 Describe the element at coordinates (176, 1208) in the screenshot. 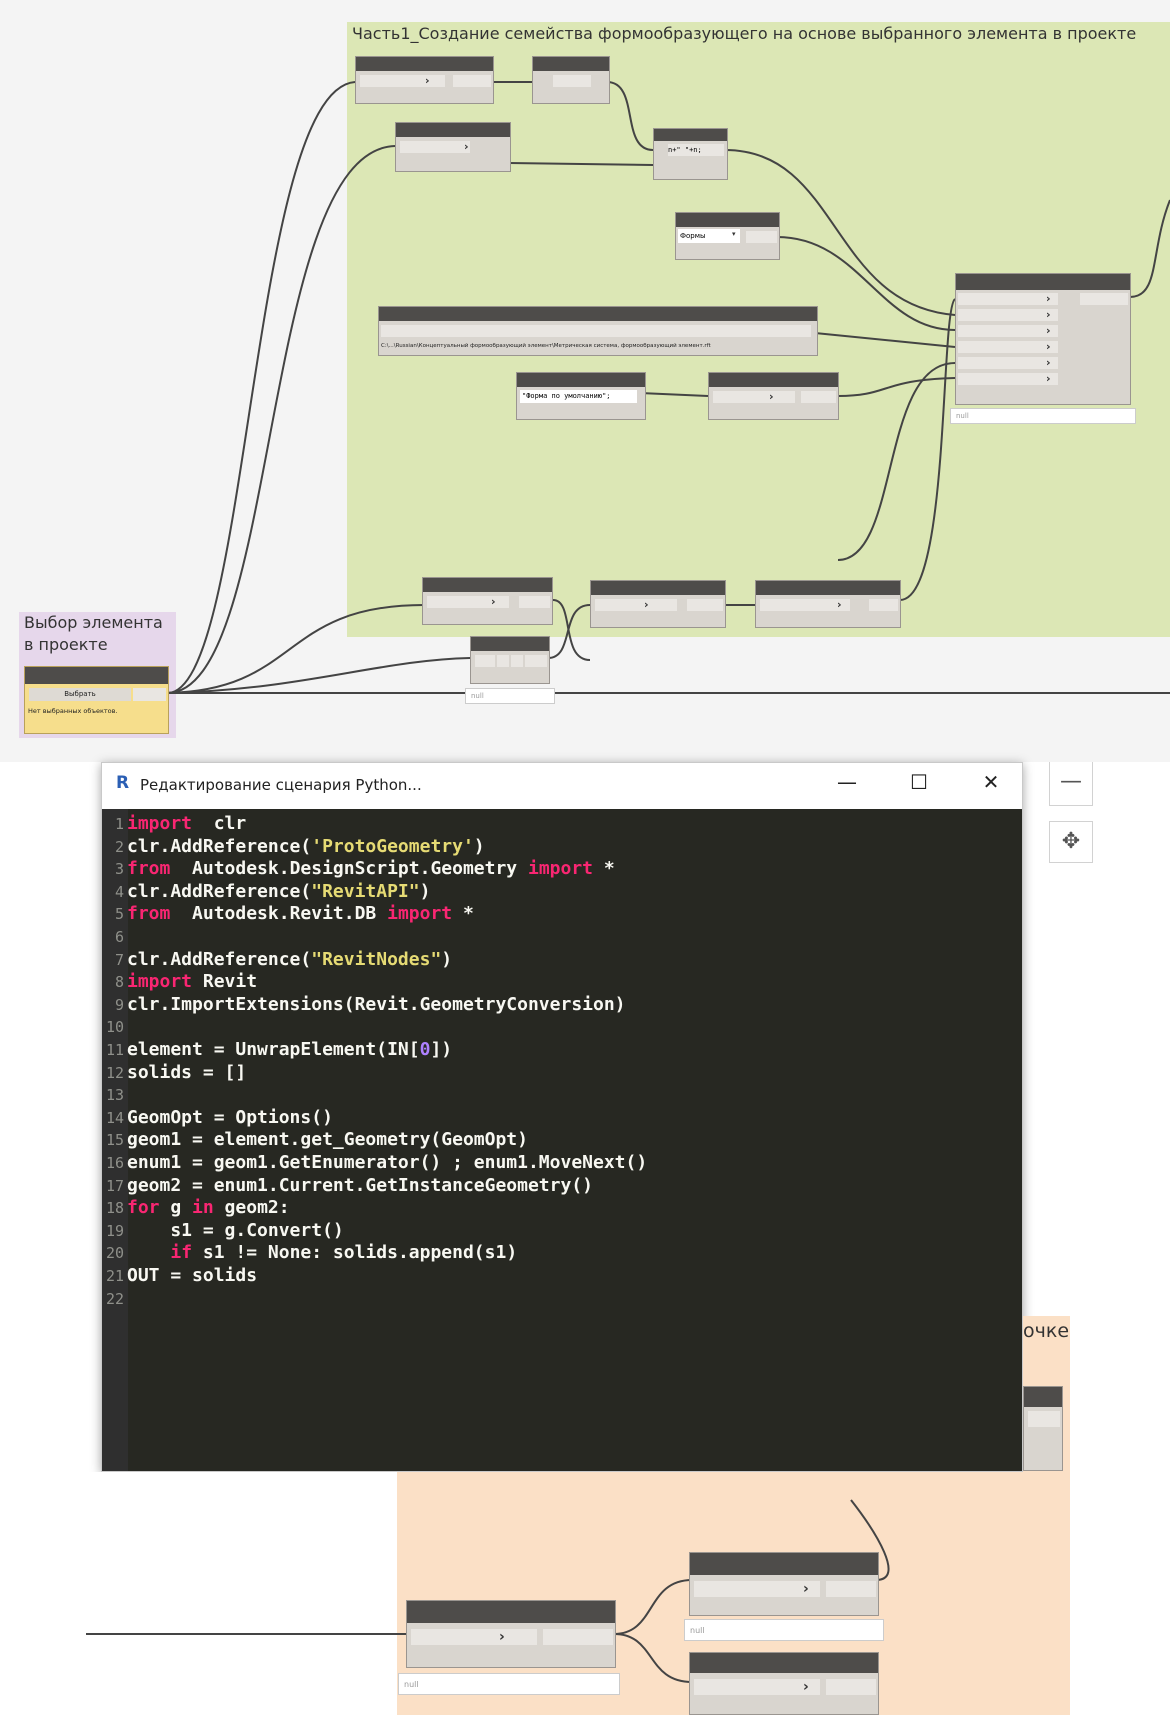

I see `code-token: g` at that location.